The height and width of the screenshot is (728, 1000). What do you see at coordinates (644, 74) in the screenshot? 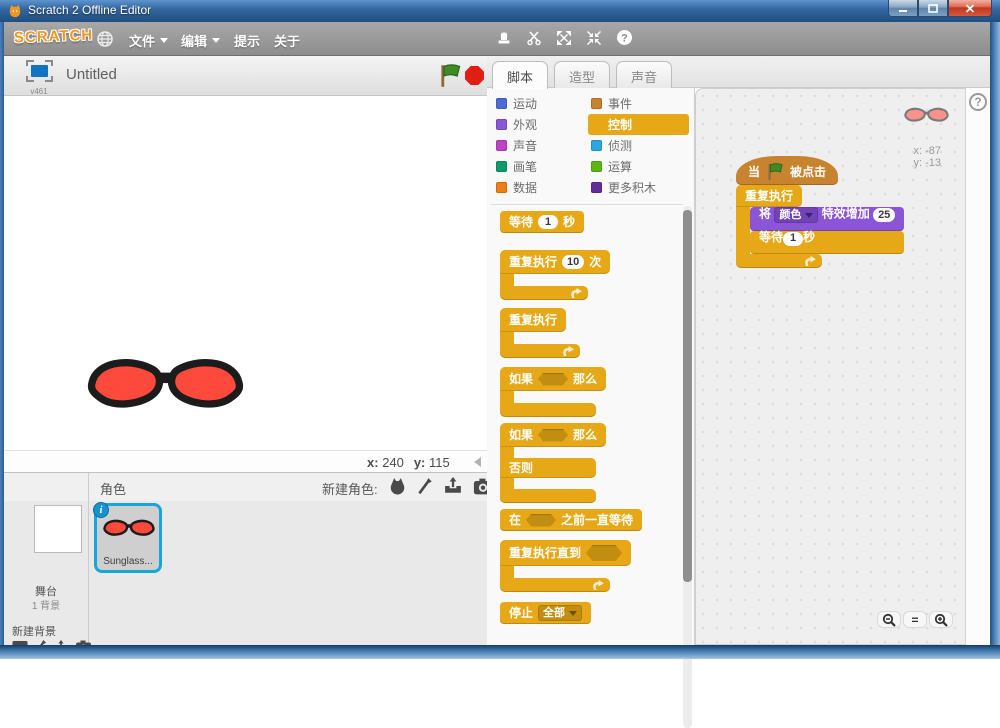
I see `tab-sounds: 声音` at bounding box center [644, 74].